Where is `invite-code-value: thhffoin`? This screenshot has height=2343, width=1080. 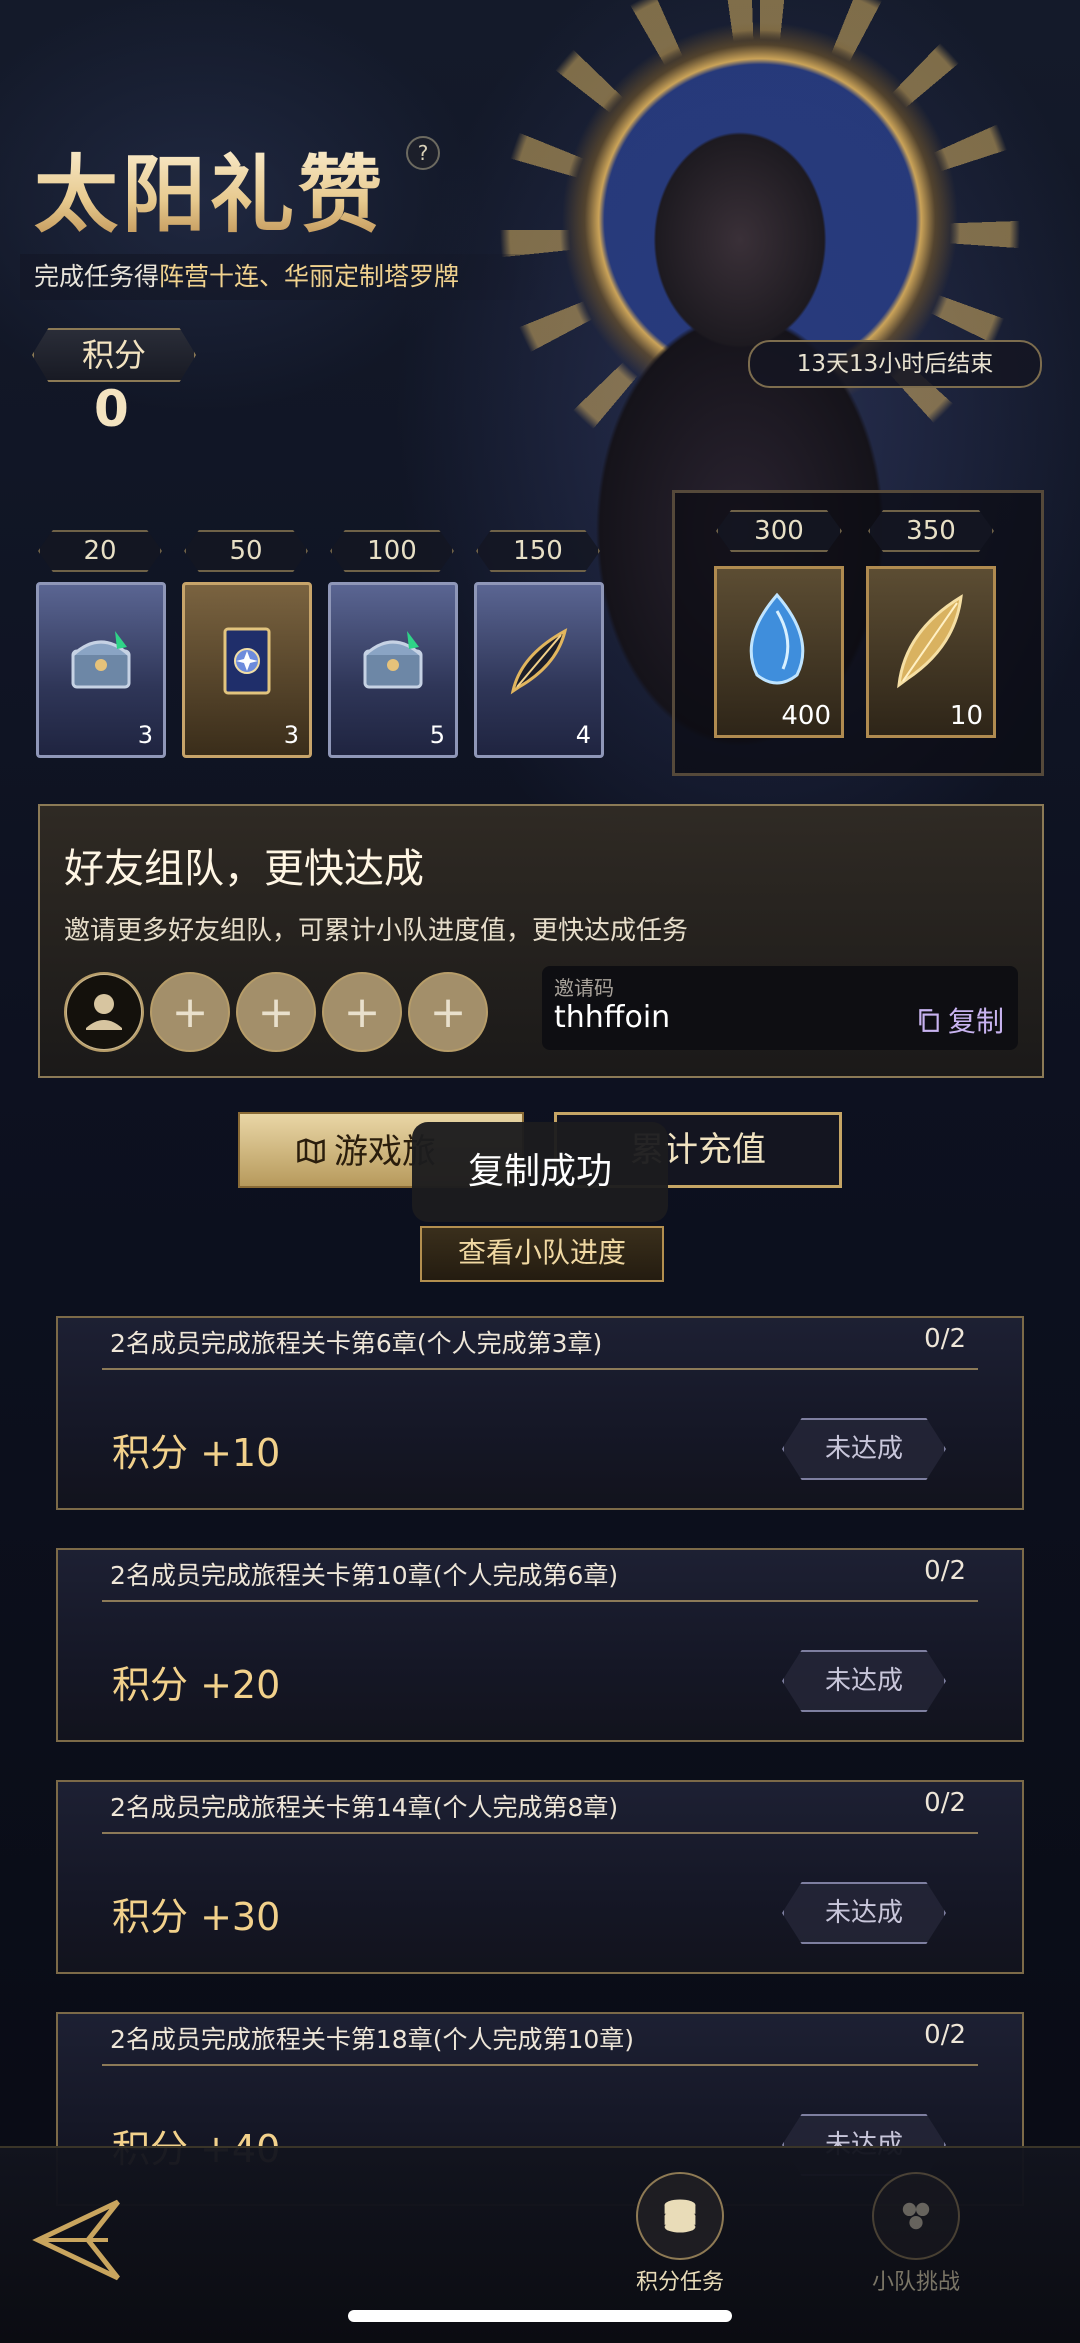 invite-code-value: thhffoin is located at coordinates (612, 1017).